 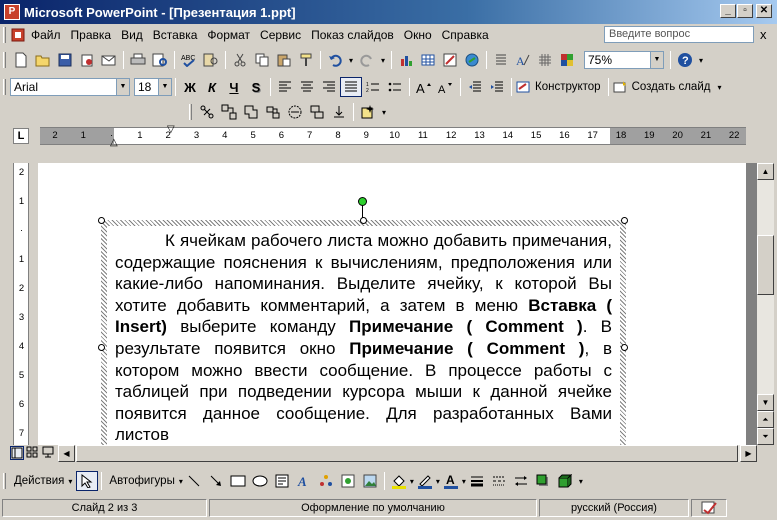 I want to click on expand-all-icon, so click(x=501, y=60).